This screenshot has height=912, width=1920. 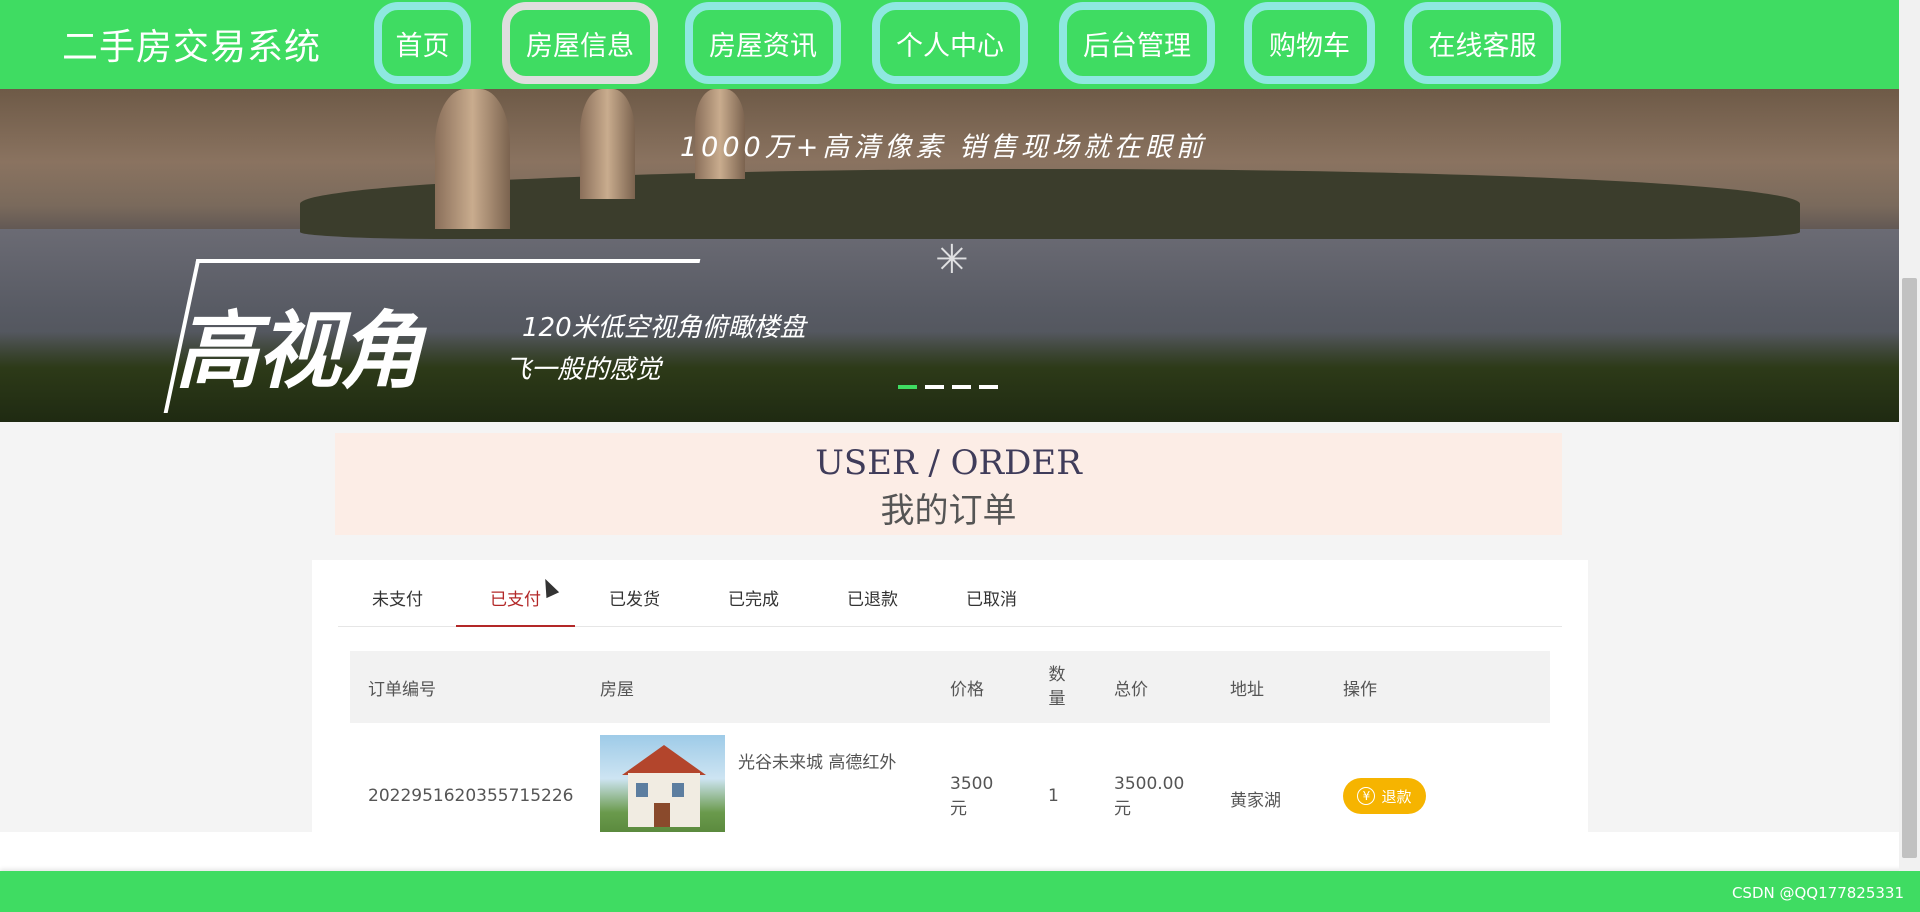 I want to click on house-door, so click(x=662, y=815).